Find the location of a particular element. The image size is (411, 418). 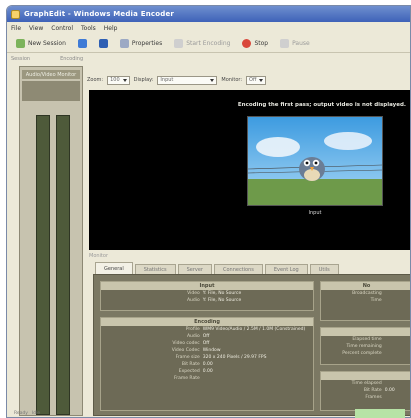

tab-utils: Utils is located at coordinates (324, 269).